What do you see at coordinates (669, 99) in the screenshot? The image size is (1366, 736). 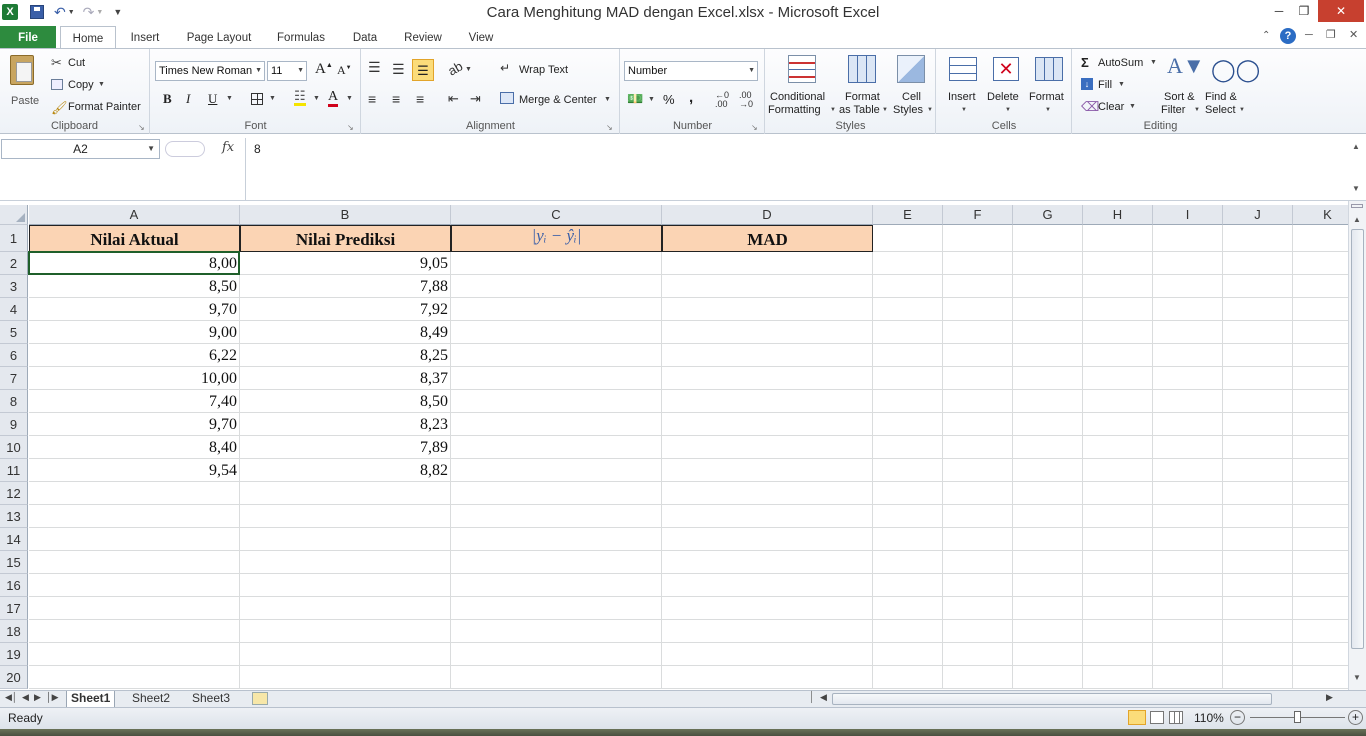 I see `percent-button: %` at bounding box center [669, 99].